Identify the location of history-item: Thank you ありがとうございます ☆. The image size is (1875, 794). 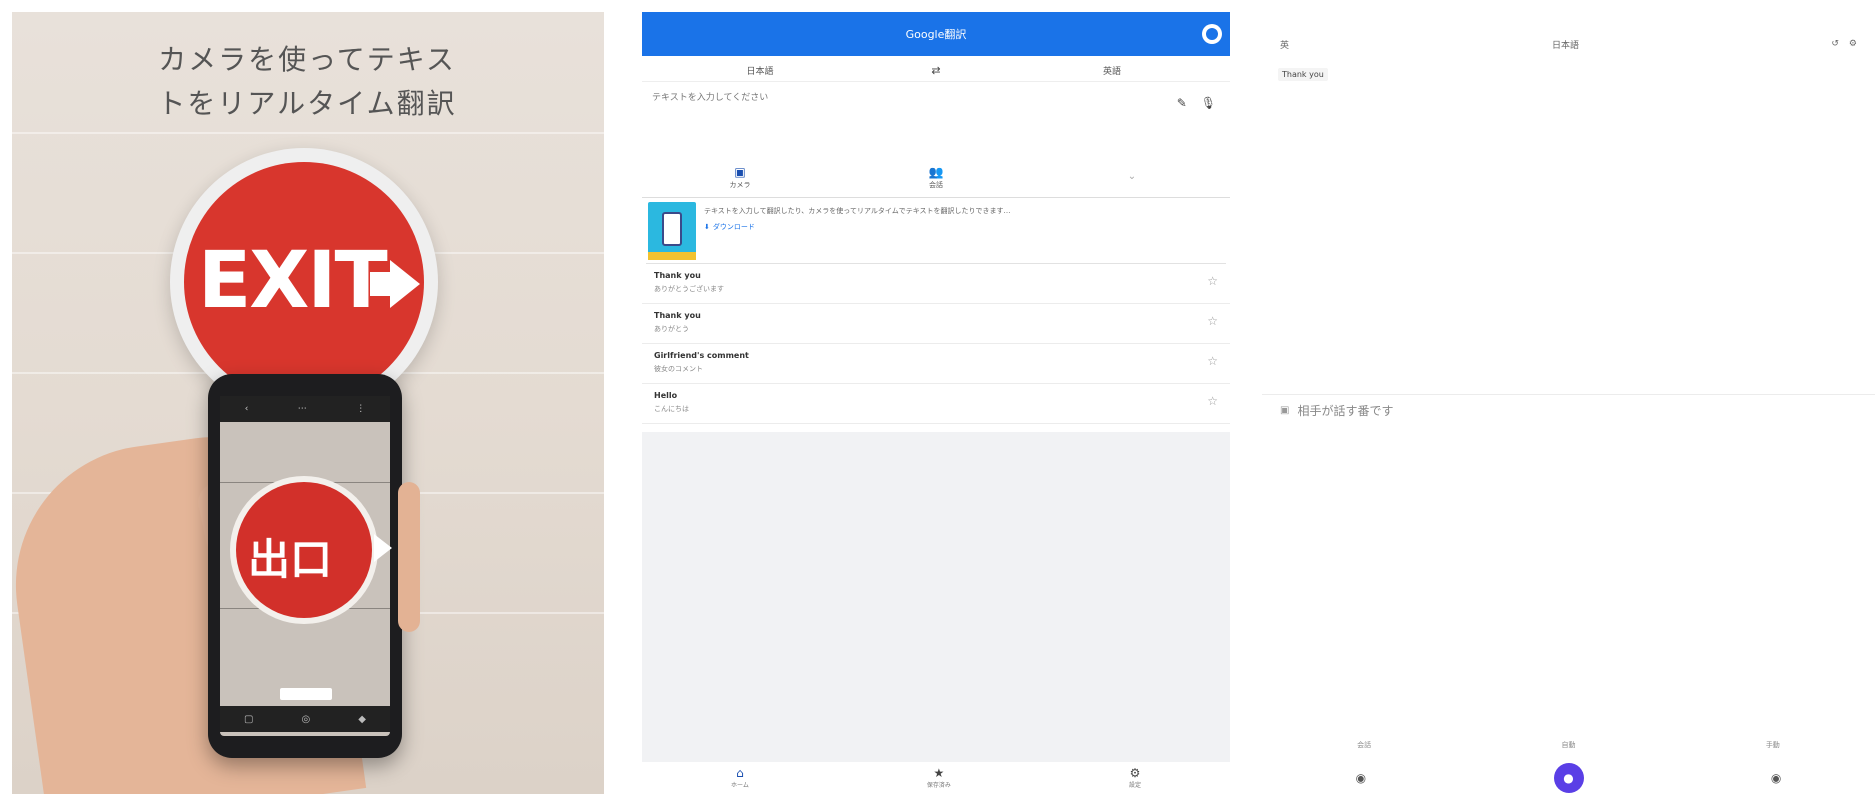
(936, 284).